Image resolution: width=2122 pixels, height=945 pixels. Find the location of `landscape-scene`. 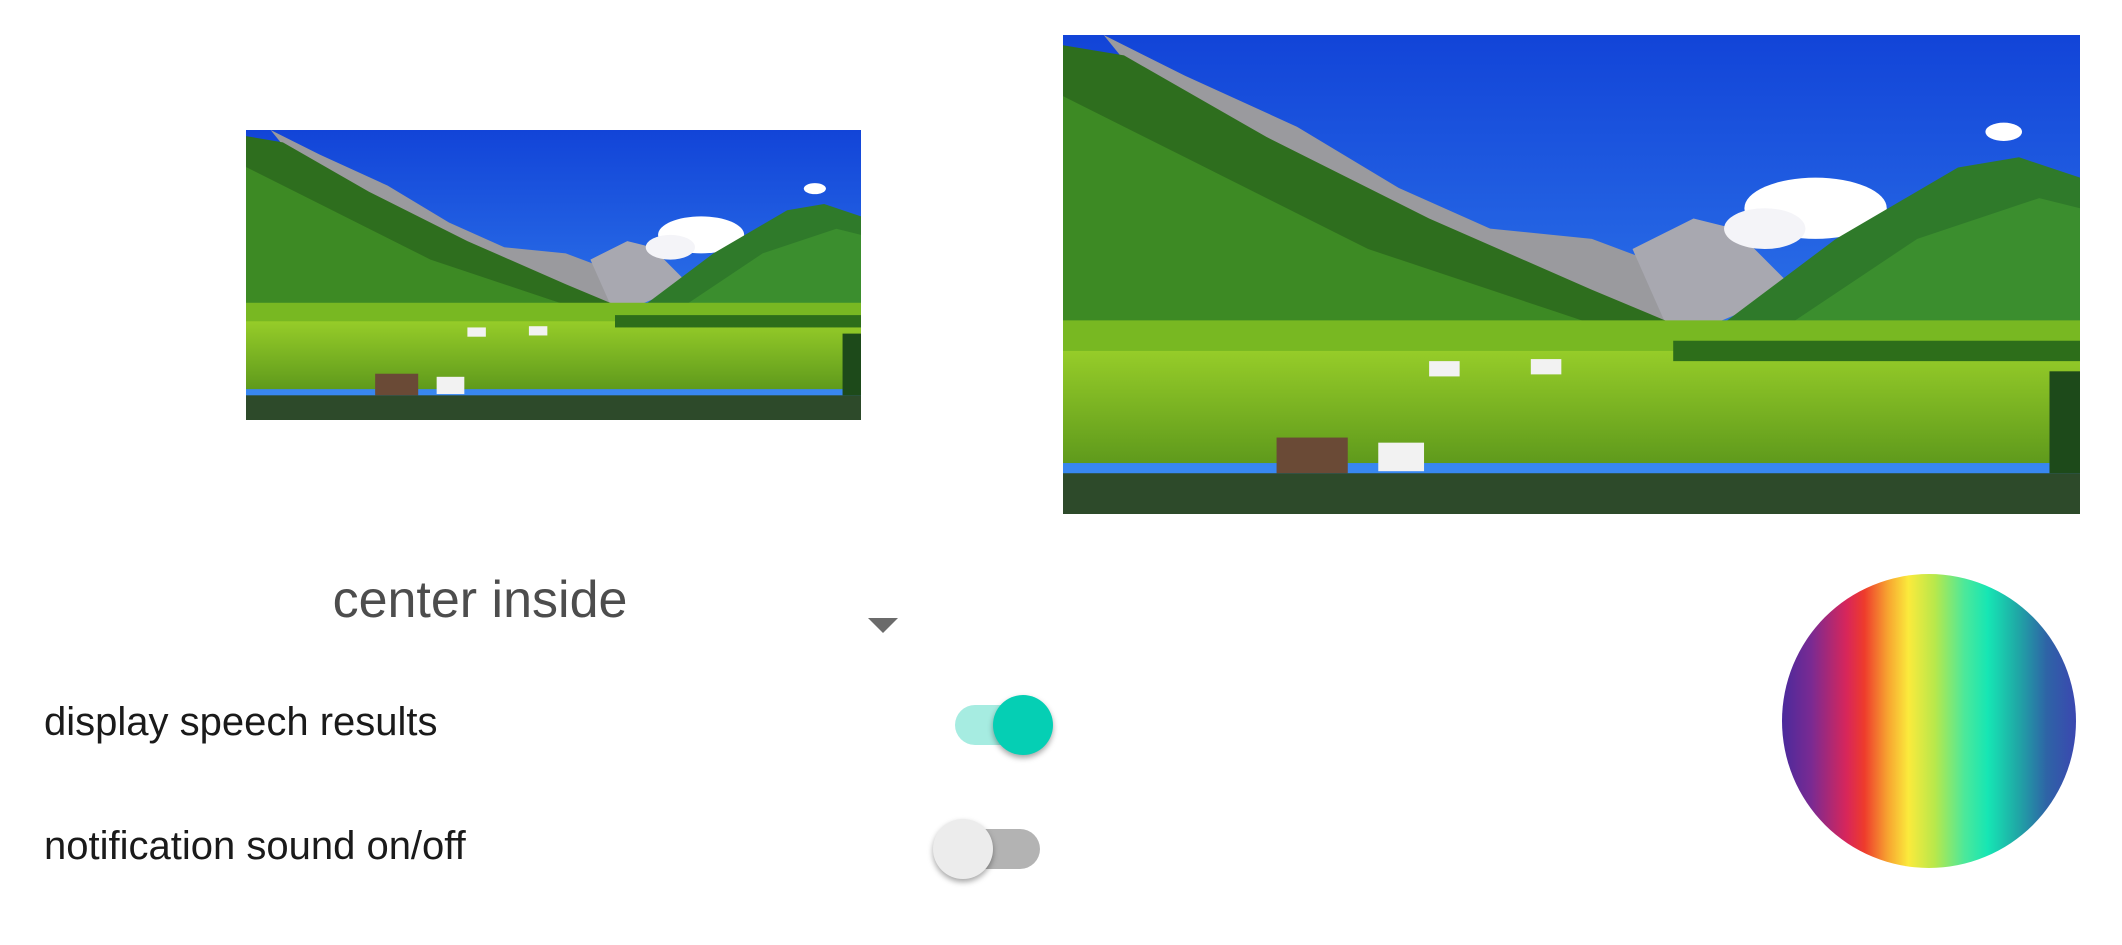

landscape-scene is located at coordinates (553, 275).